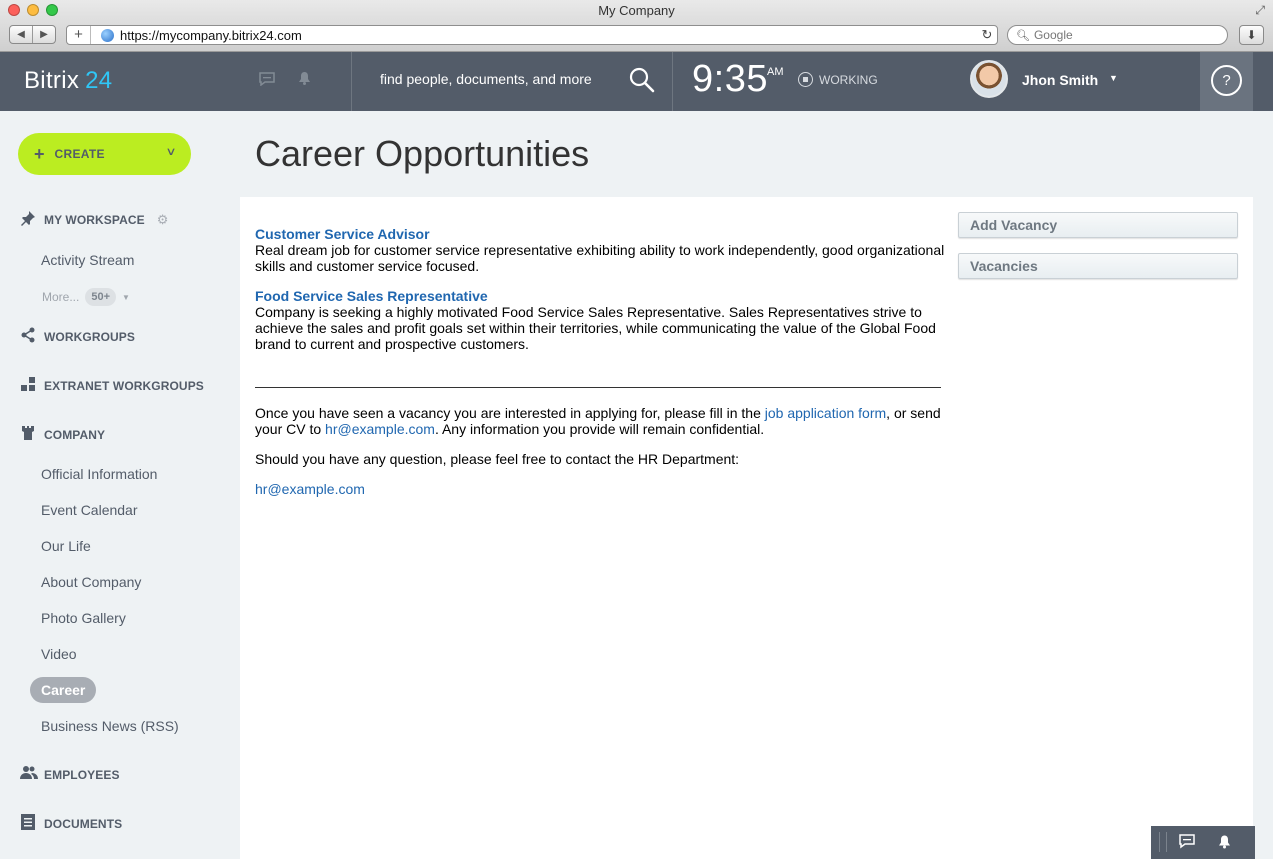  I want to click on sidebar-section-company: COMPANY, so click(62, 434).